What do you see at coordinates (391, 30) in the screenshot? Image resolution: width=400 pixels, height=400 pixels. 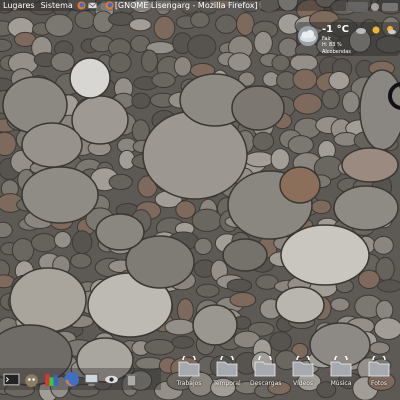 I see `sun-cloud-icon` at bounding box center [391, 30].